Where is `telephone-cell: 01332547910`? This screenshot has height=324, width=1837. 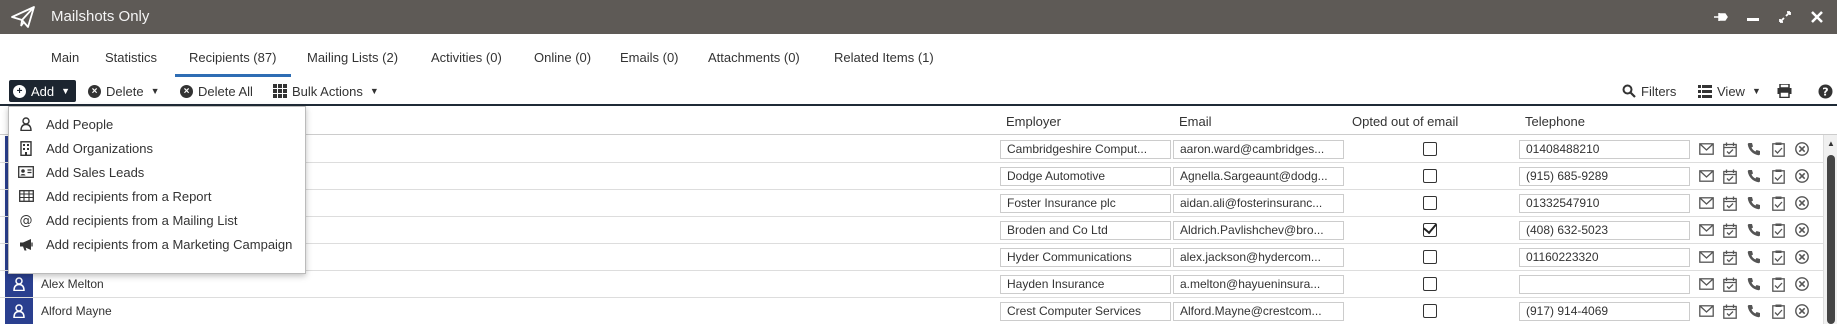 telephone-cell: 01332547910 is located at coordinates (1604, 203).